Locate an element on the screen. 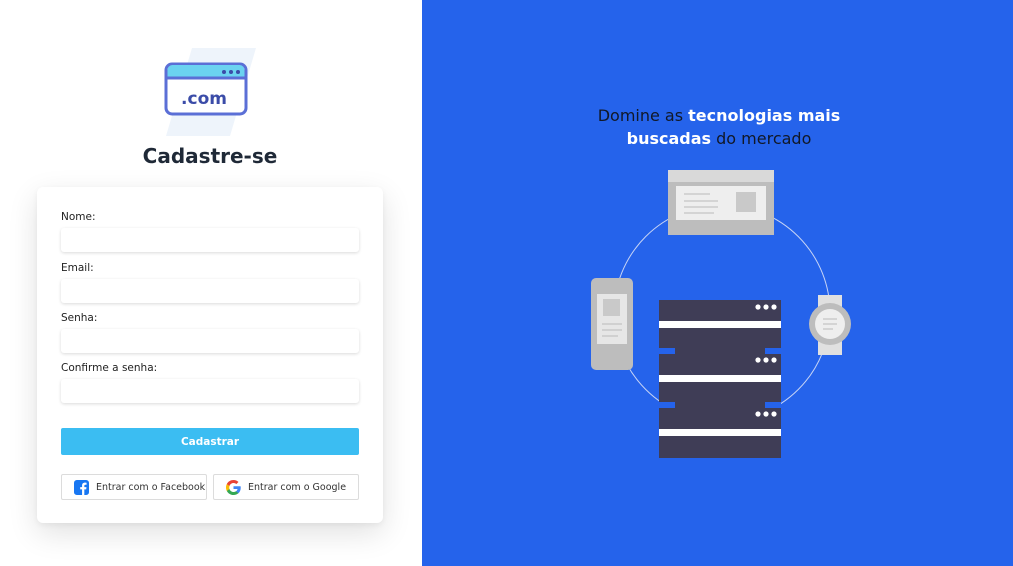  logo-text: .com is located at coordinates (204, 99).